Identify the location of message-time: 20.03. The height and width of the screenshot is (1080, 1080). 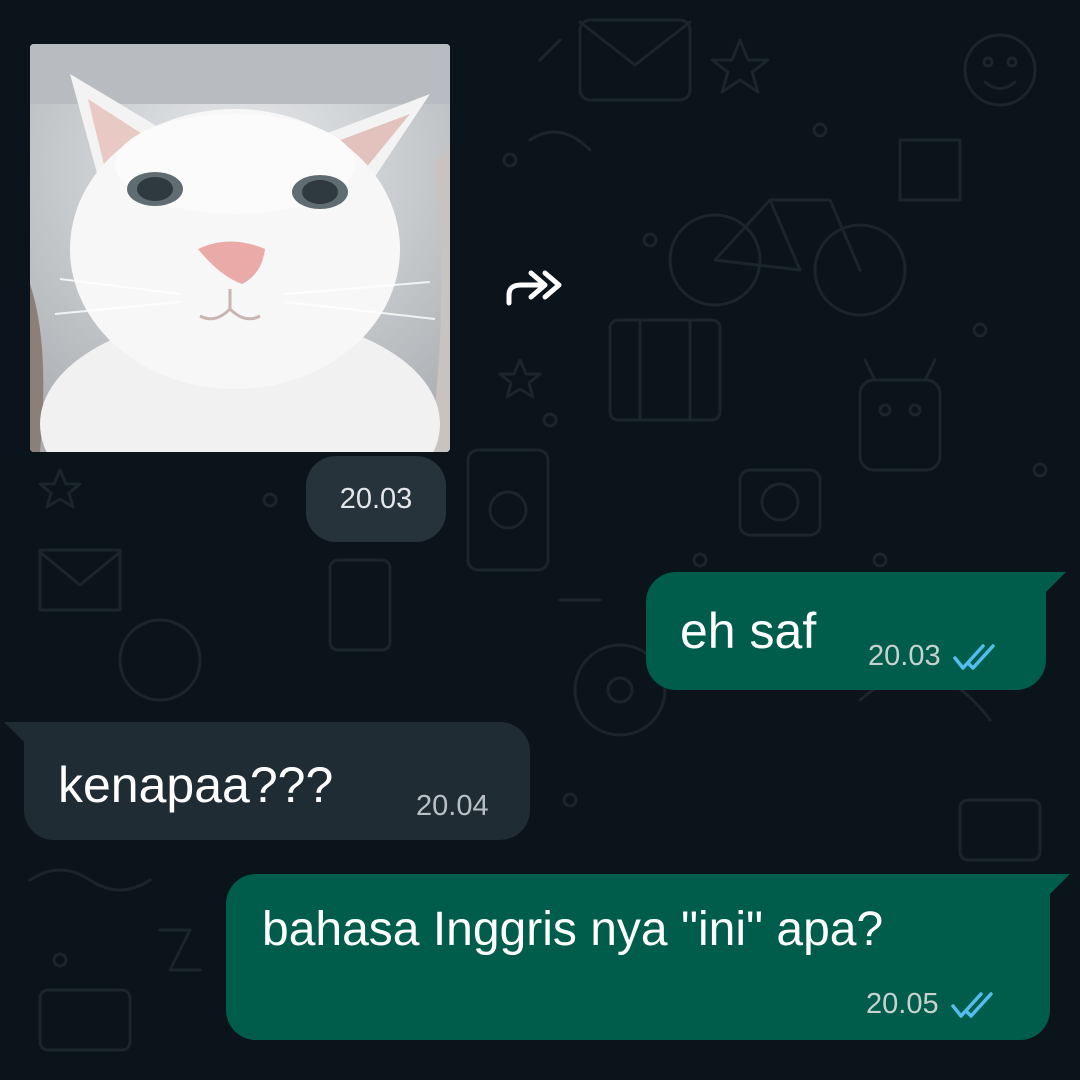
(904, 656).